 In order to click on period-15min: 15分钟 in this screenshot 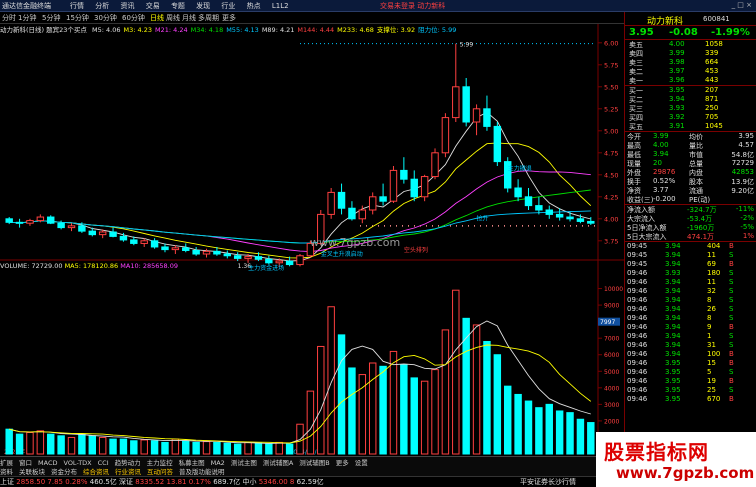, I will do `click(77, 18)`.